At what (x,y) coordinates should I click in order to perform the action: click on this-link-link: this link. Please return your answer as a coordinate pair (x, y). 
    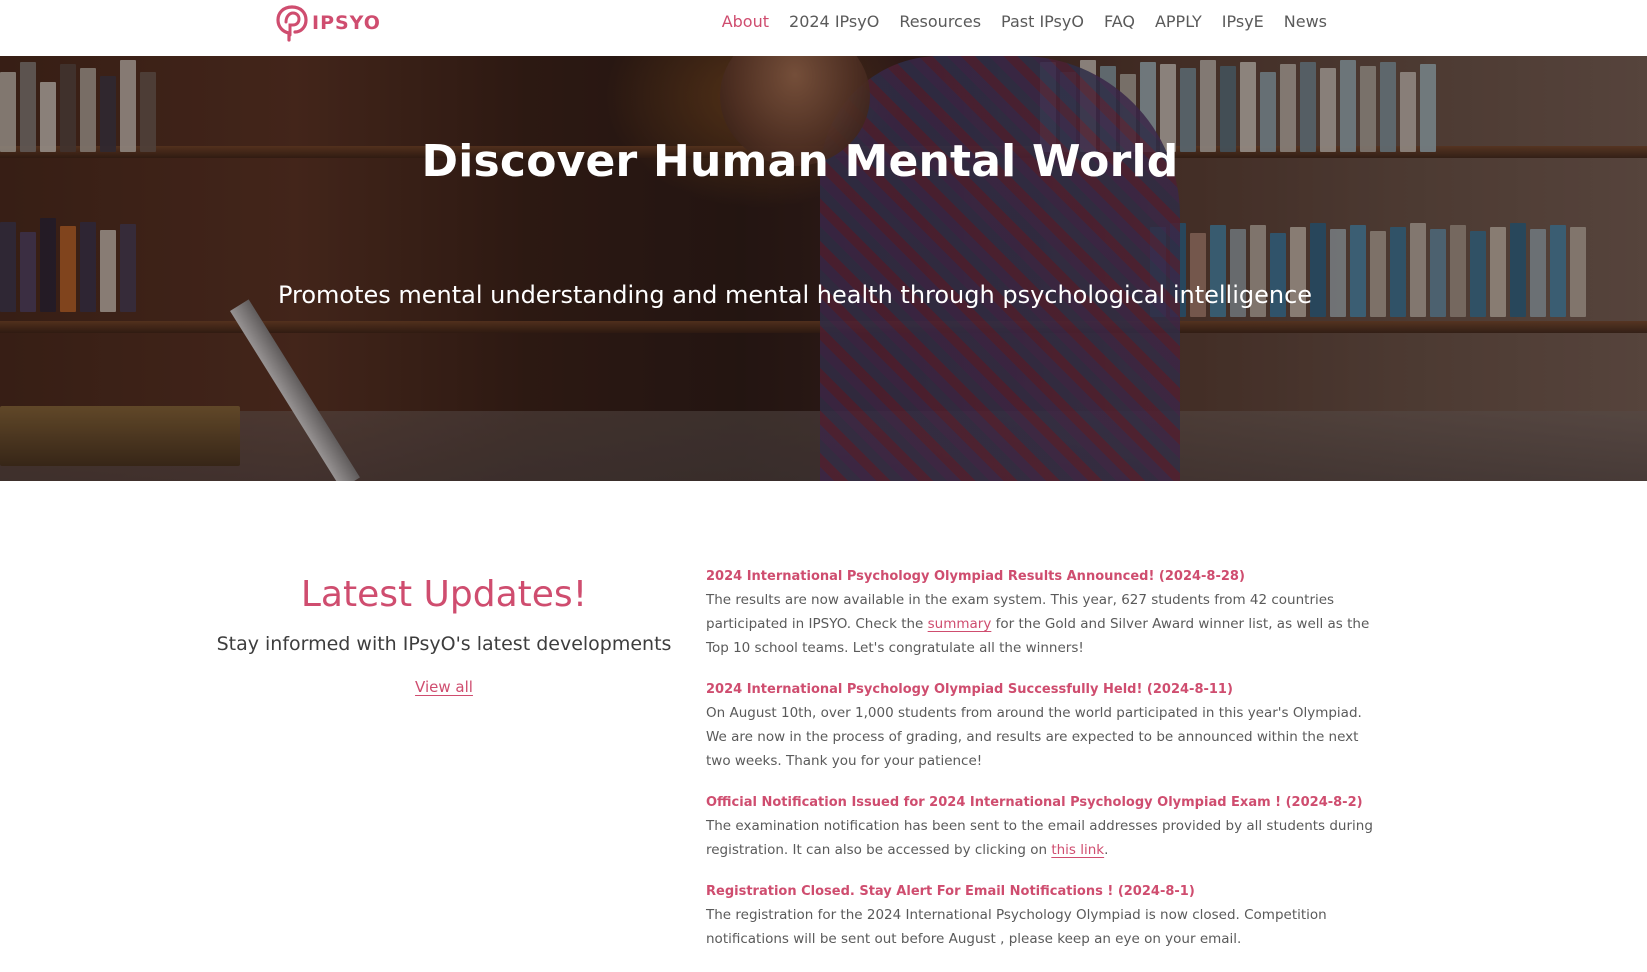
    Looking at the image, I should click on (1077, 850).